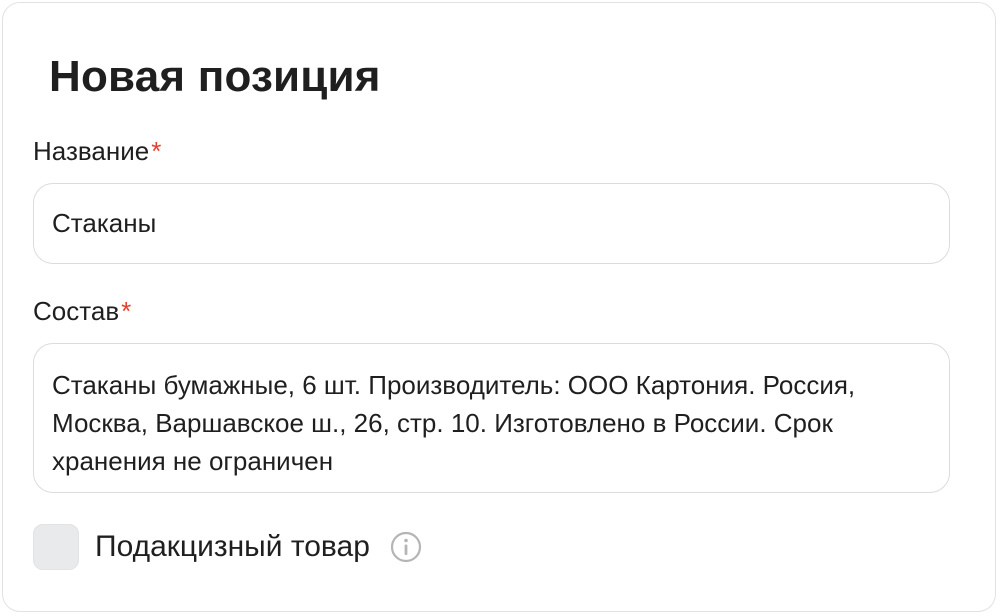  I want to click on excise-checkbox-row: Подакцизный товар, so click(227, 547).